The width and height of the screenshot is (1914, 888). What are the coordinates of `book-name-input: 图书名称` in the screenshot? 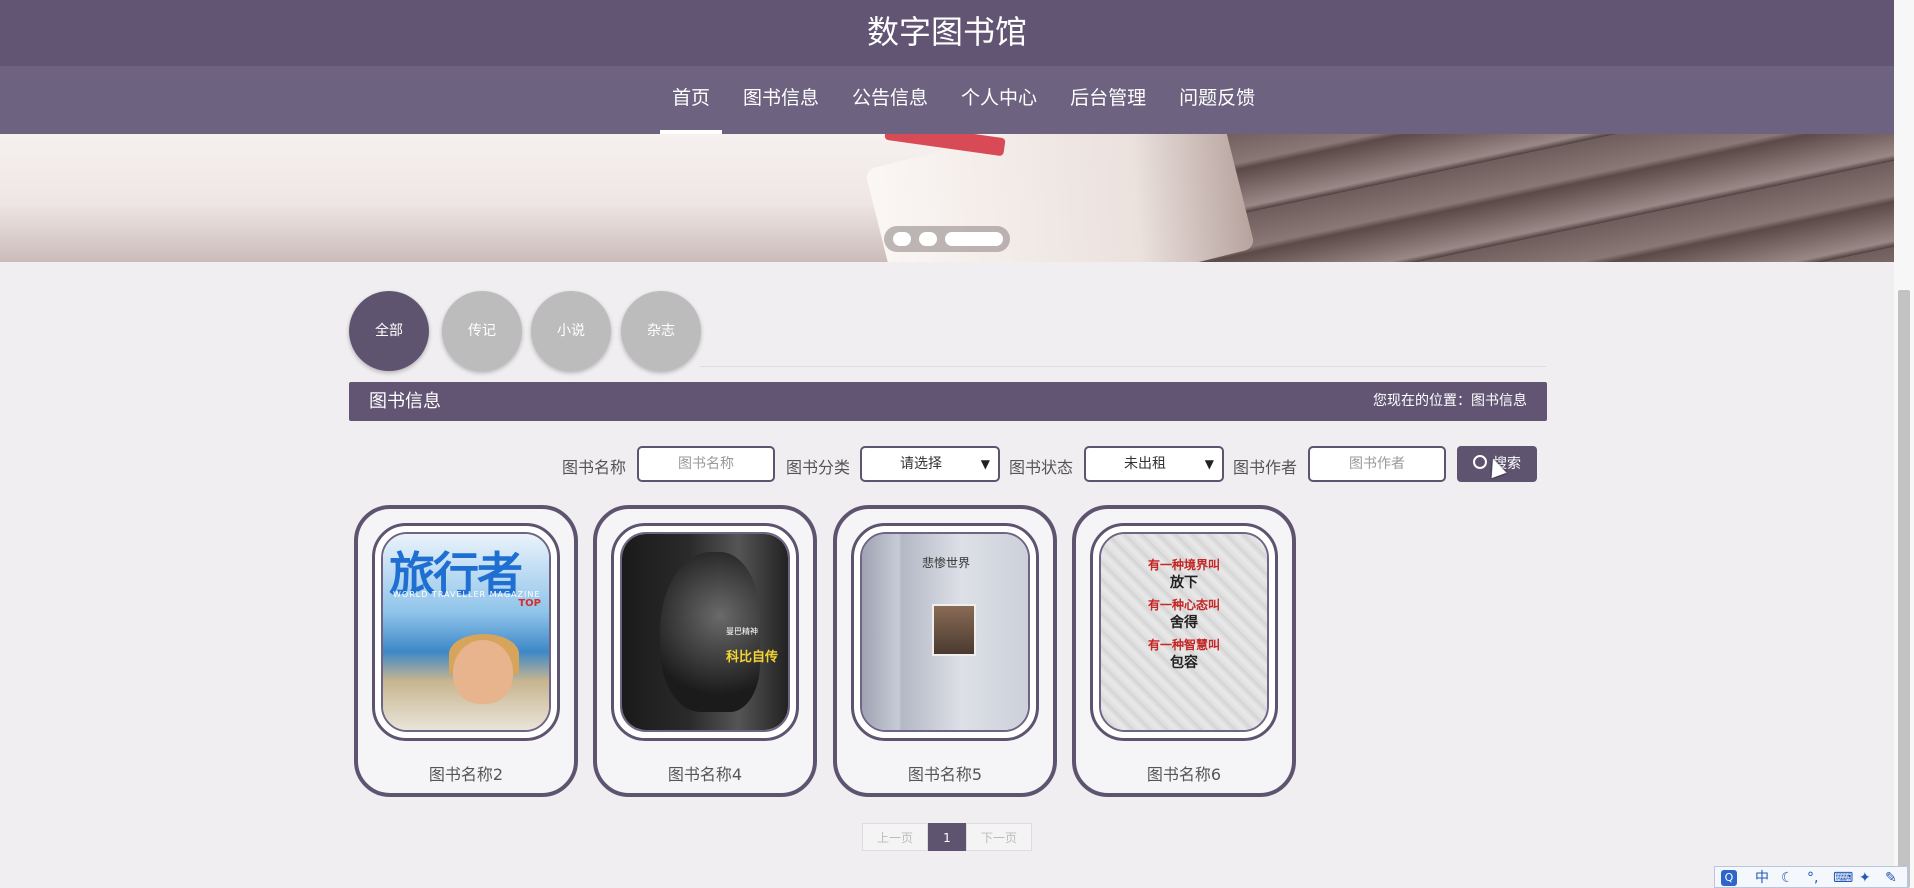 It's located at (706, 464).